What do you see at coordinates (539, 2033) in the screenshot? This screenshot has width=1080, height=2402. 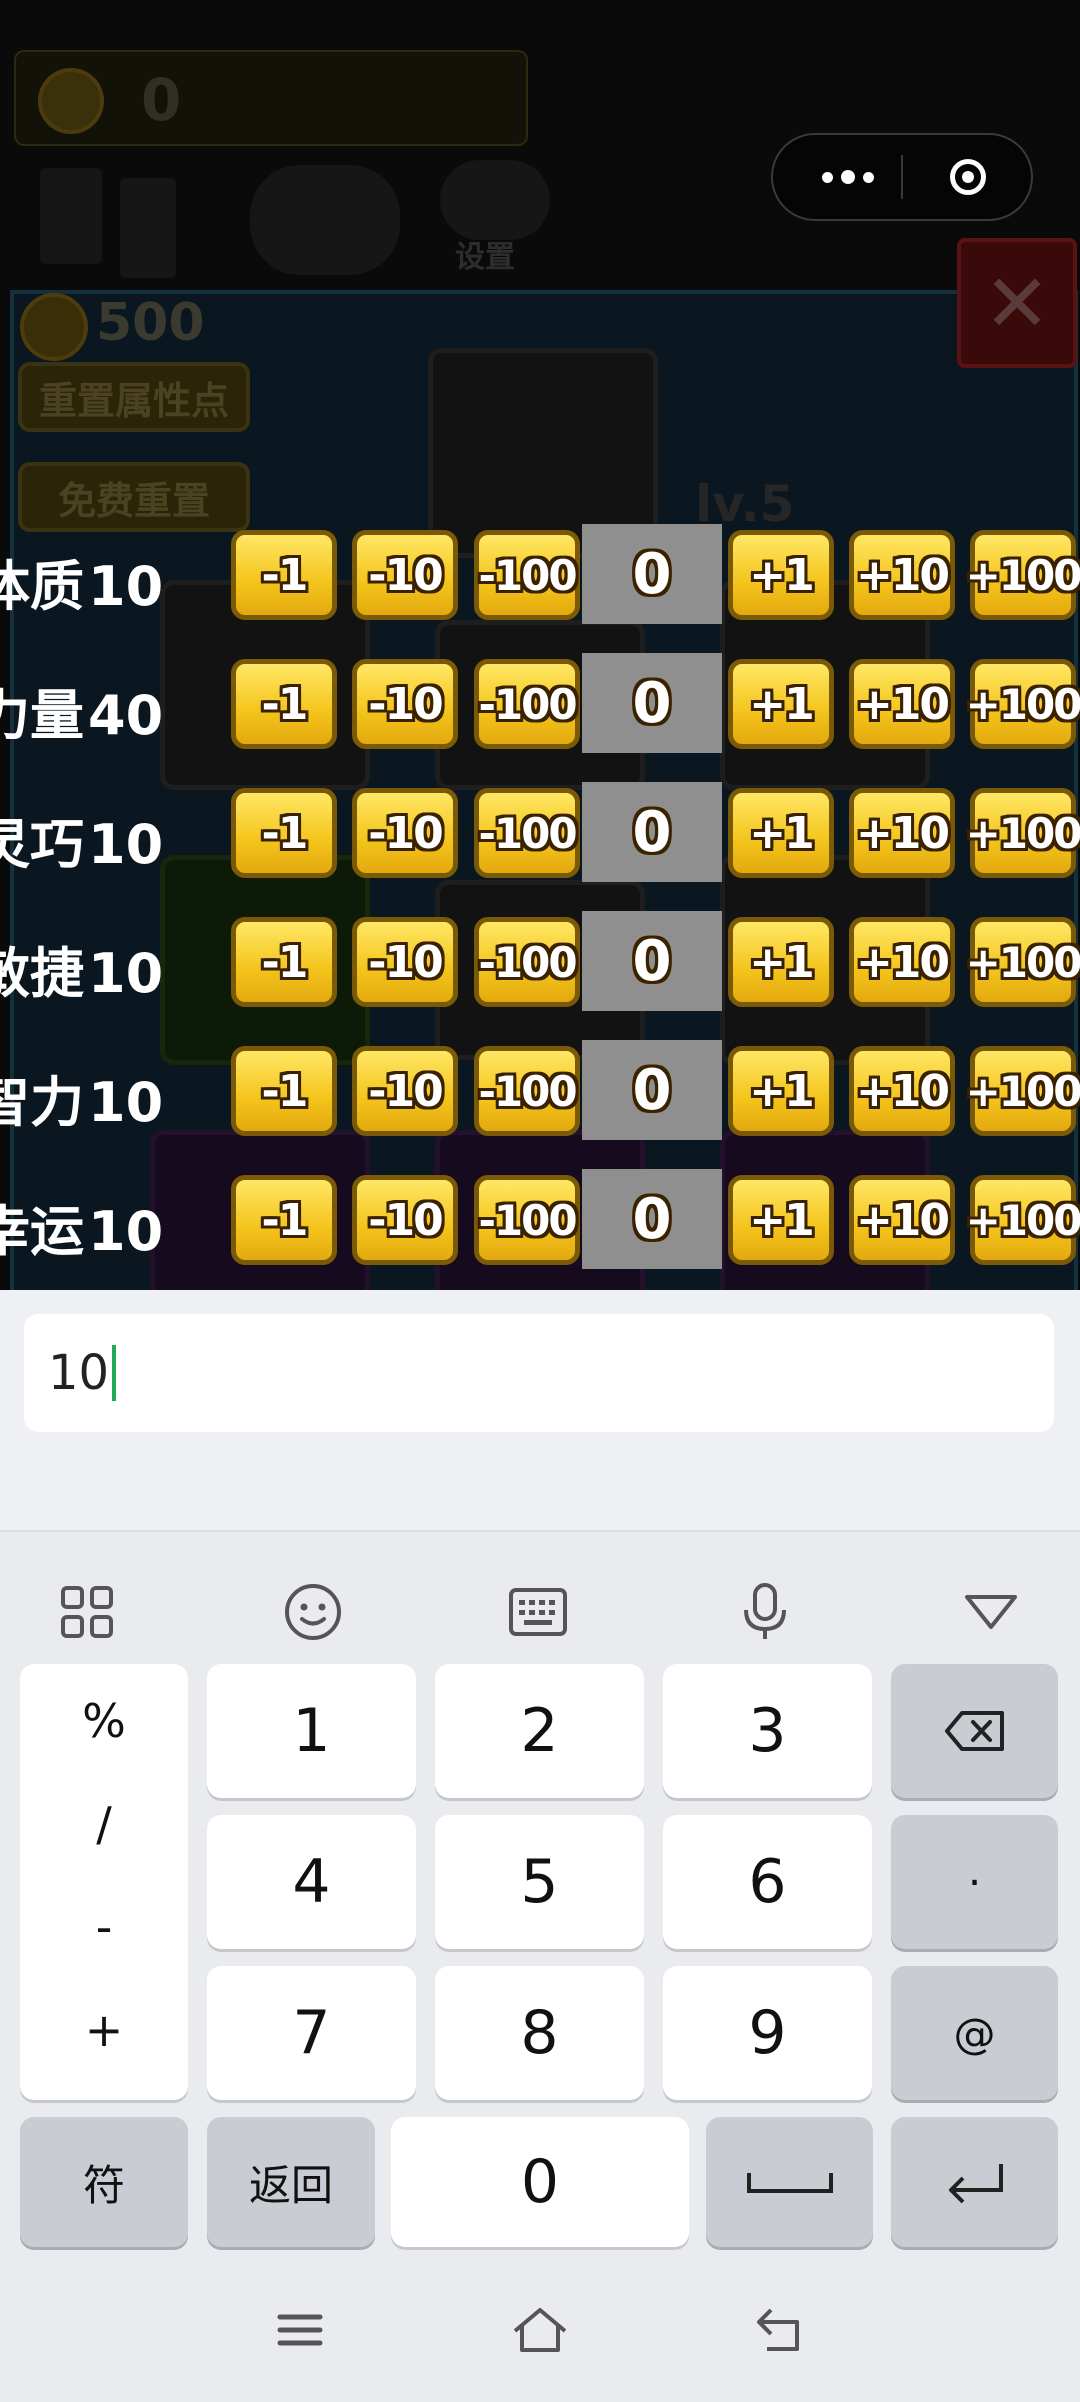 I see `key-8: 8` at bounding box center [539, 2033].